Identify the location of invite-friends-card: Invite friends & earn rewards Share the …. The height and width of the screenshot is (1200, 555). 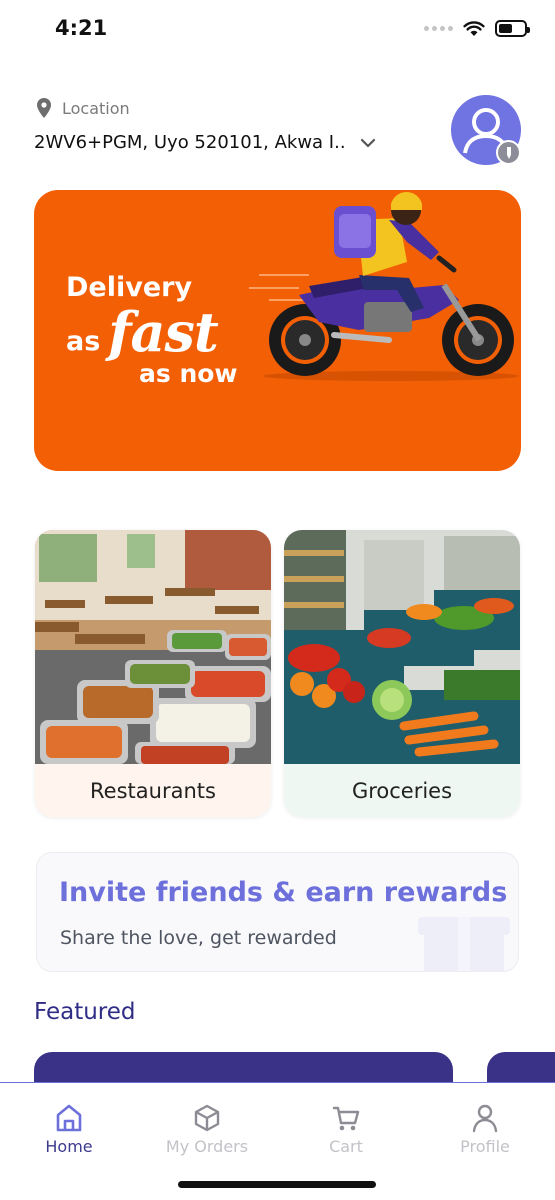
(277, 912).